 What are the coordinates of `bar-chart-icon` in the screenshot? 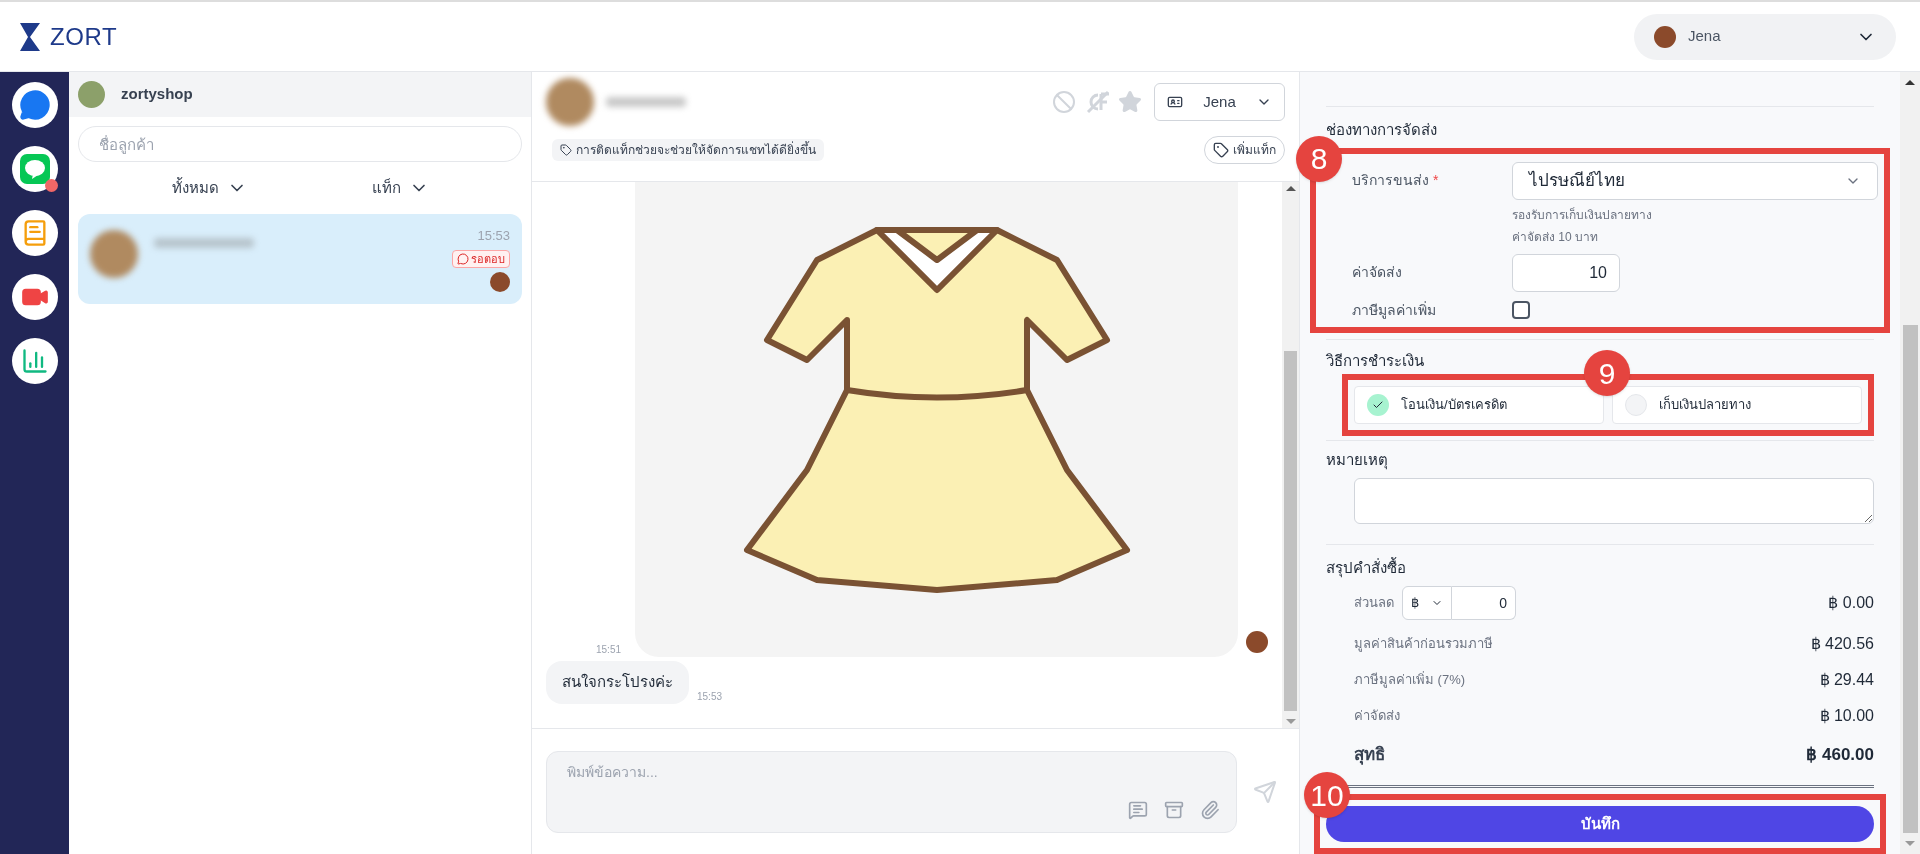 It's located at (34, 361).